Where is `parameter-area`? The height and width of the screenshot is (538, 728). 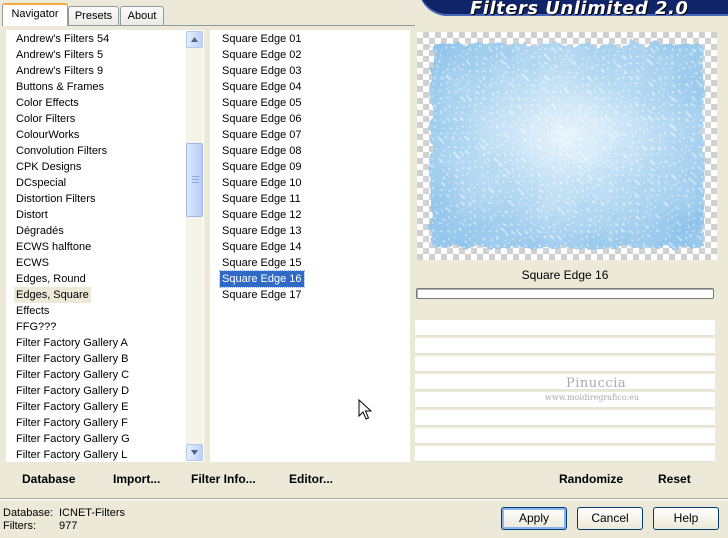
parameter-area is located at coordinates (565, 382).